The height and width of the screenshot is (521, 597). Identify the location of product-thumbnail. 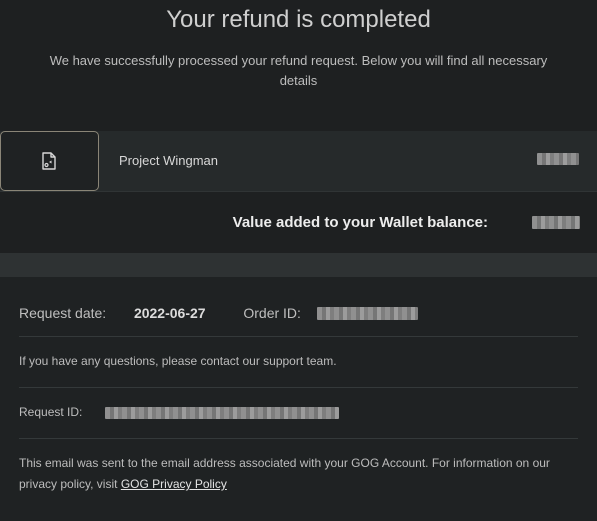
(49, 161).